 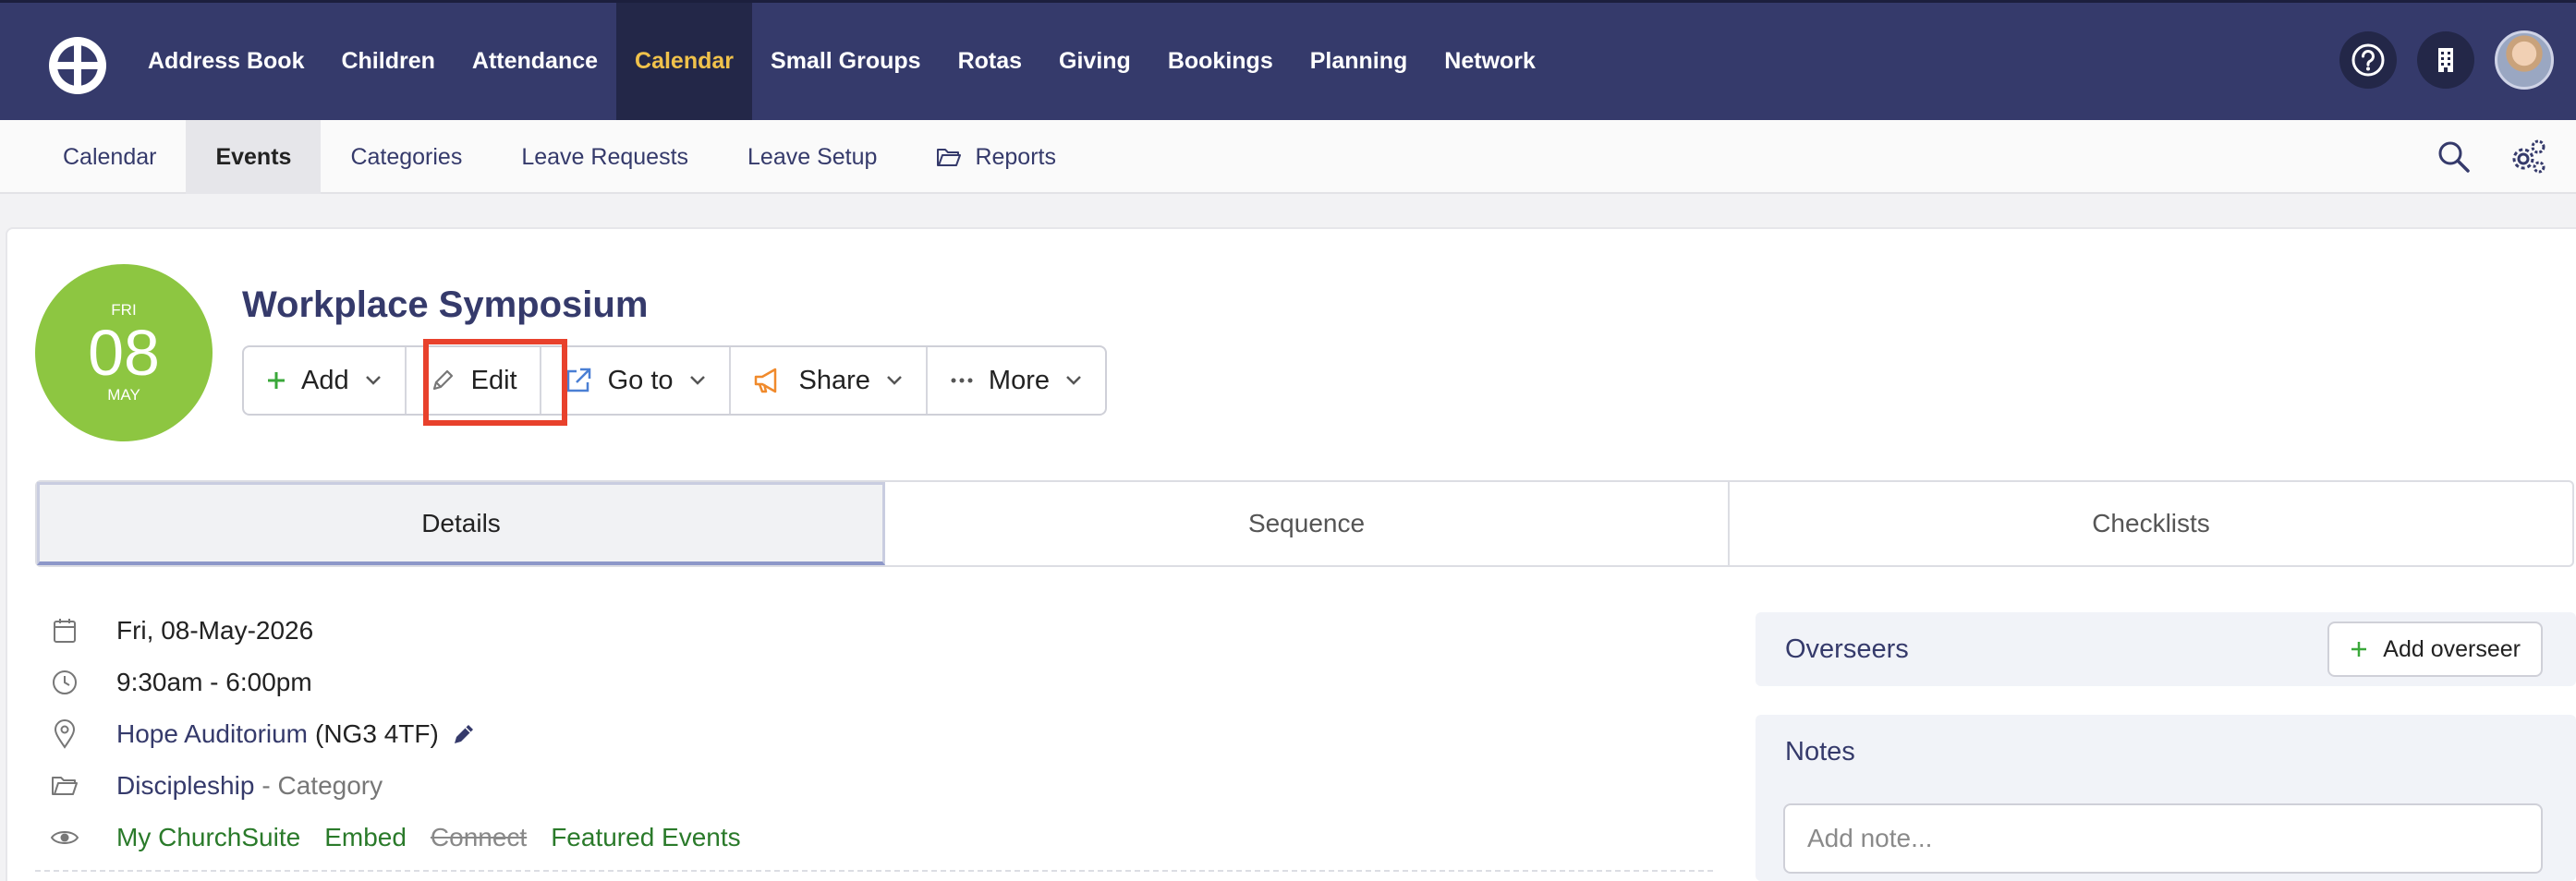 I want to click on detail-category-row: Discipleship - Category, so click(x=216, y=786).